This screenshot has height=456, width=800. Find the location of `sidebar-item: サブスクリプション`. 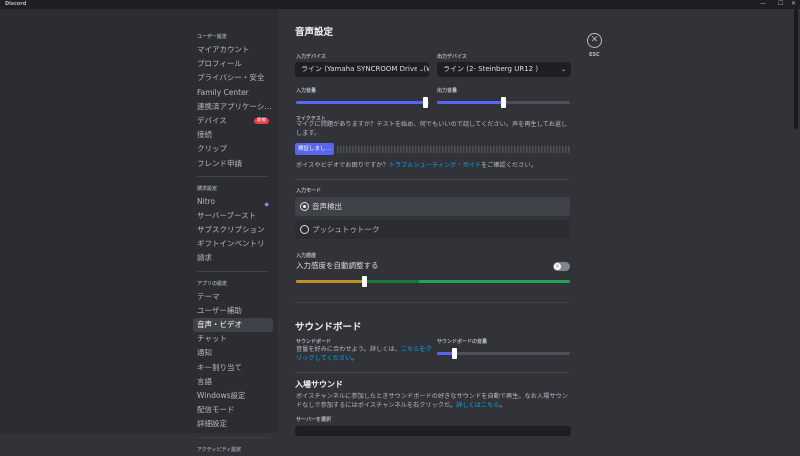

sidebar-item: サブスクリプション is located at coordinates (233, 230).